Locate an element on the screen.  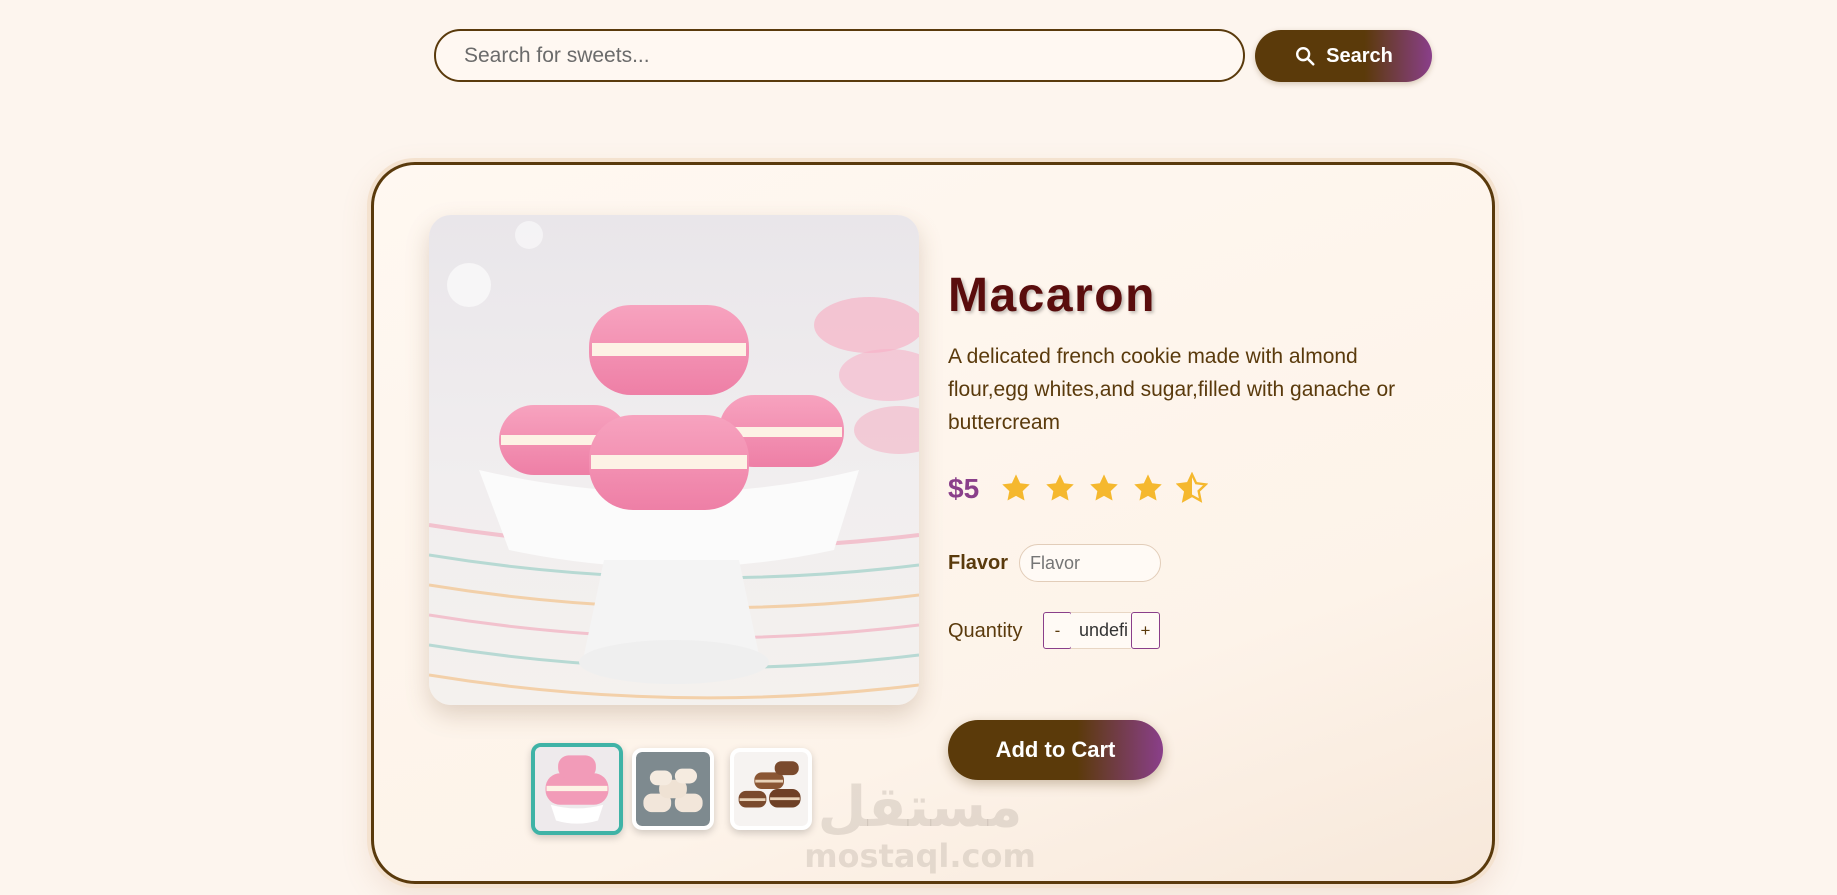
search-bar is located at coordinates (839, 55).